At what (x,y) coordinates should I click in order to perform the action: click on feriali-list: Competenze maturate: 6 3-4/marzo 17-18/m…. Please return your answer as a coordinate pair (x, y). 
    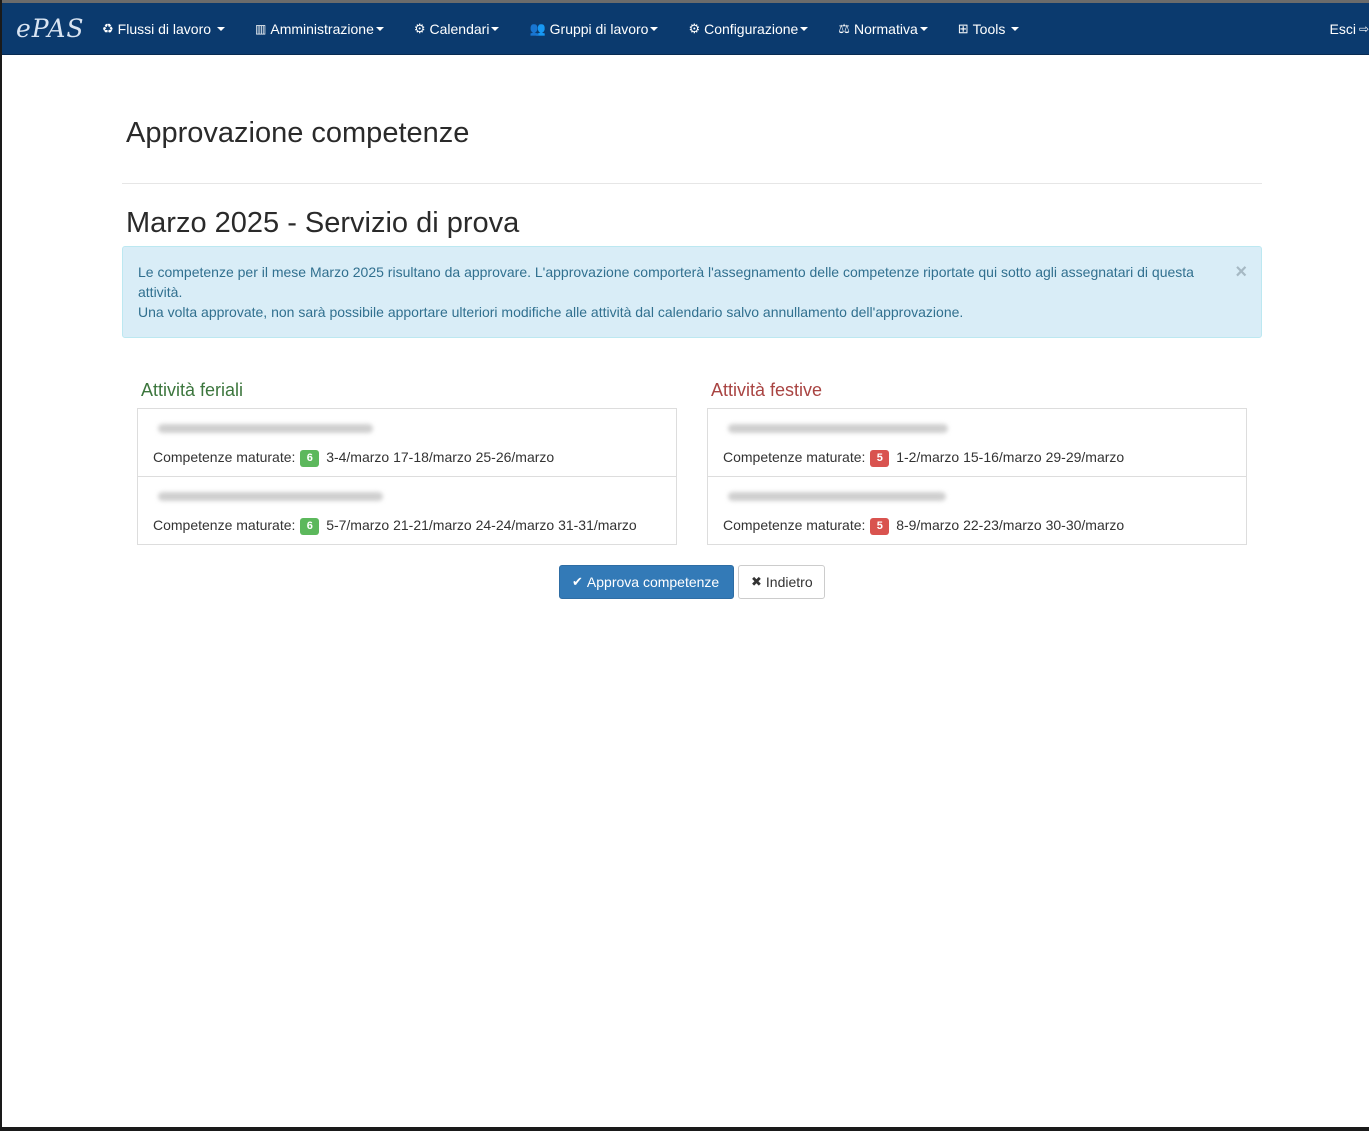
    Looking at the image, I should click on (407, 476).